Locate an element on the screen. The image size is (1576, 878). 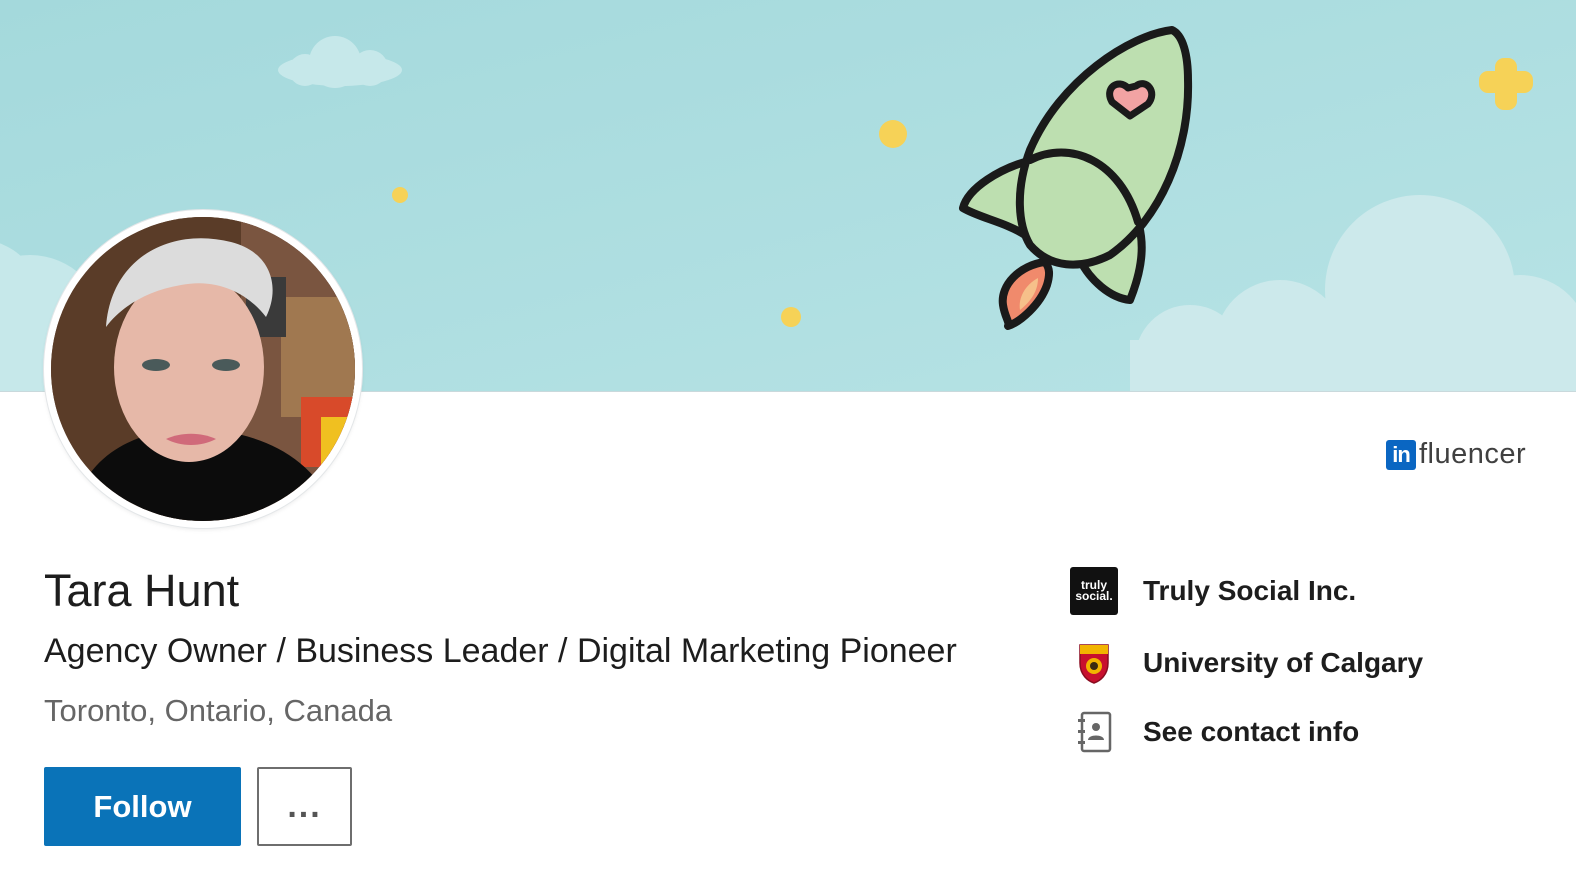
contact-info-label: See contact info is located at coordinates (1251, 731).